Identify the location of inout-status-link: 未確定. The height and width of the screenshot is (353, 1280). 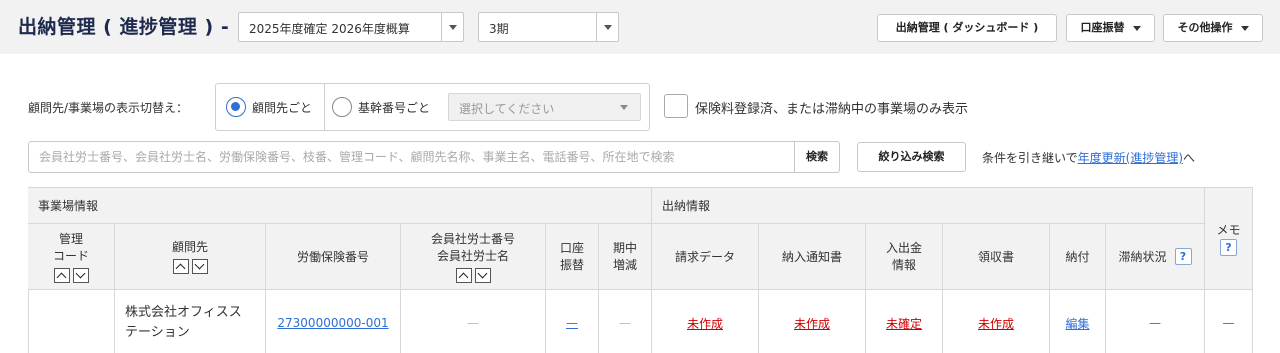
(904, 323).